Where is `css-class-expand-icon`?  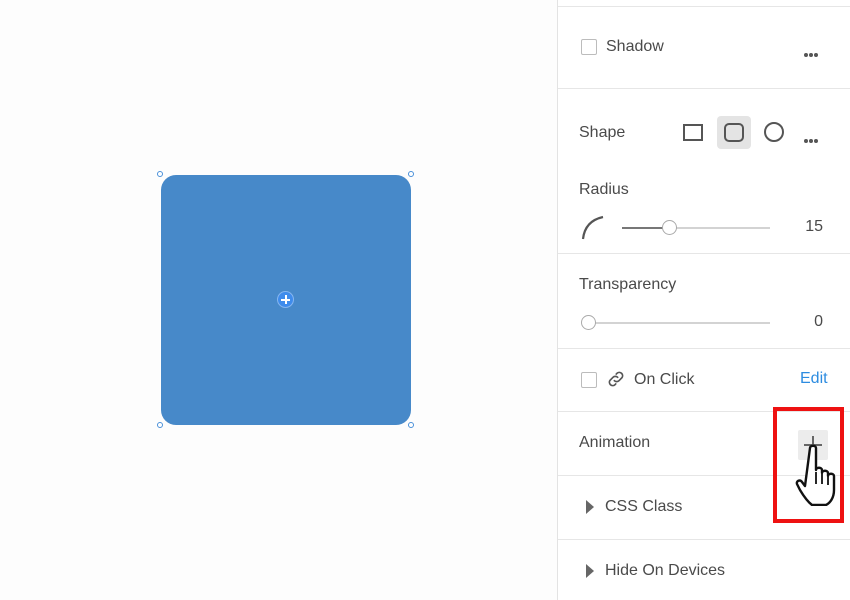 css-class-expand-icon is located at coordinates (590, 507).